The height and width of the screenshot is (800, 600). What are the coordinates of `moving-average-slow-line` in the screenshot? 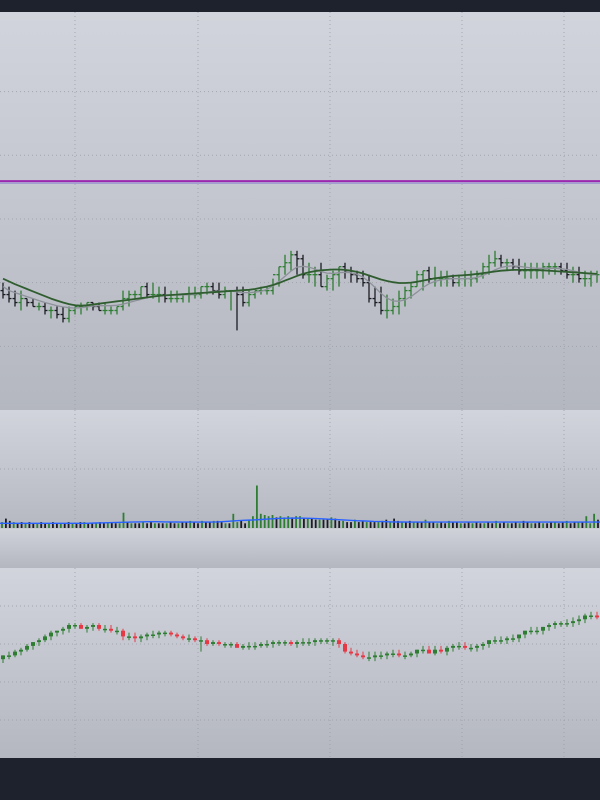 It's located at (300, 287).